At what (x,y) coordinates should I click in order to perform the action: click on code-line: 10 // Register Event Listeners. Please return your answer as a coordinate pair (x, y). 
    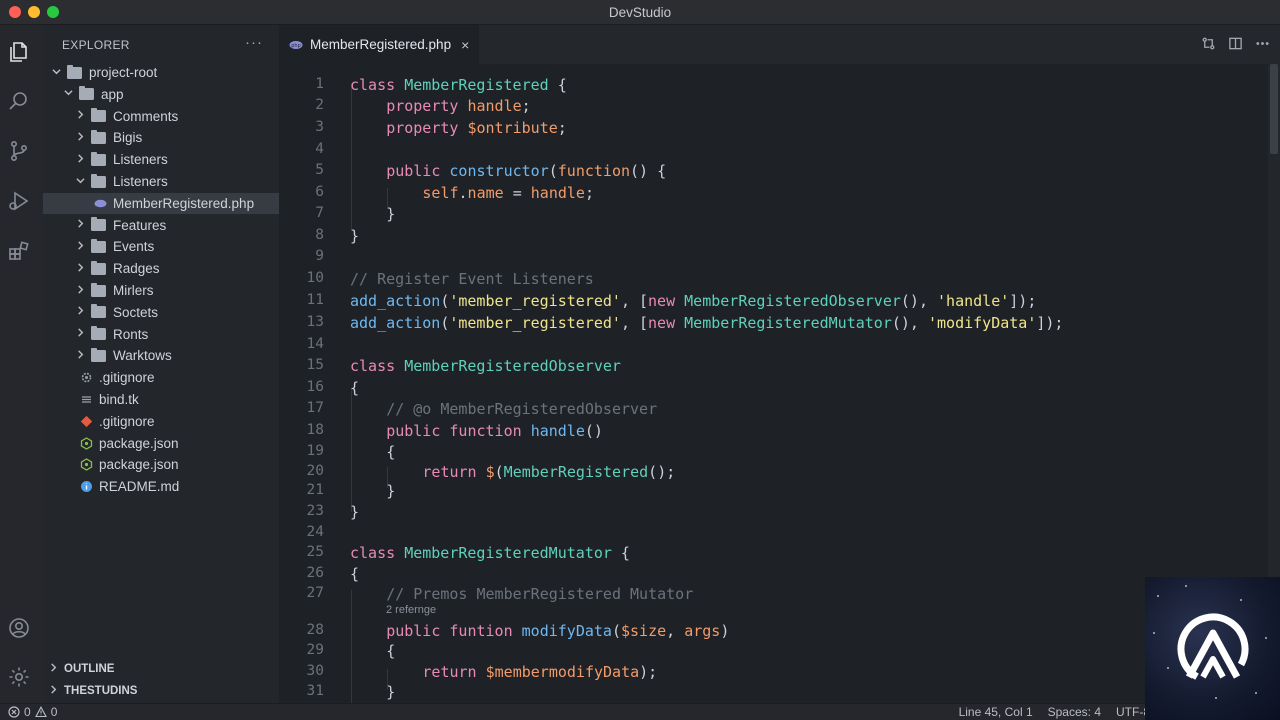
    Looking at the image, I should click on (779, 280).